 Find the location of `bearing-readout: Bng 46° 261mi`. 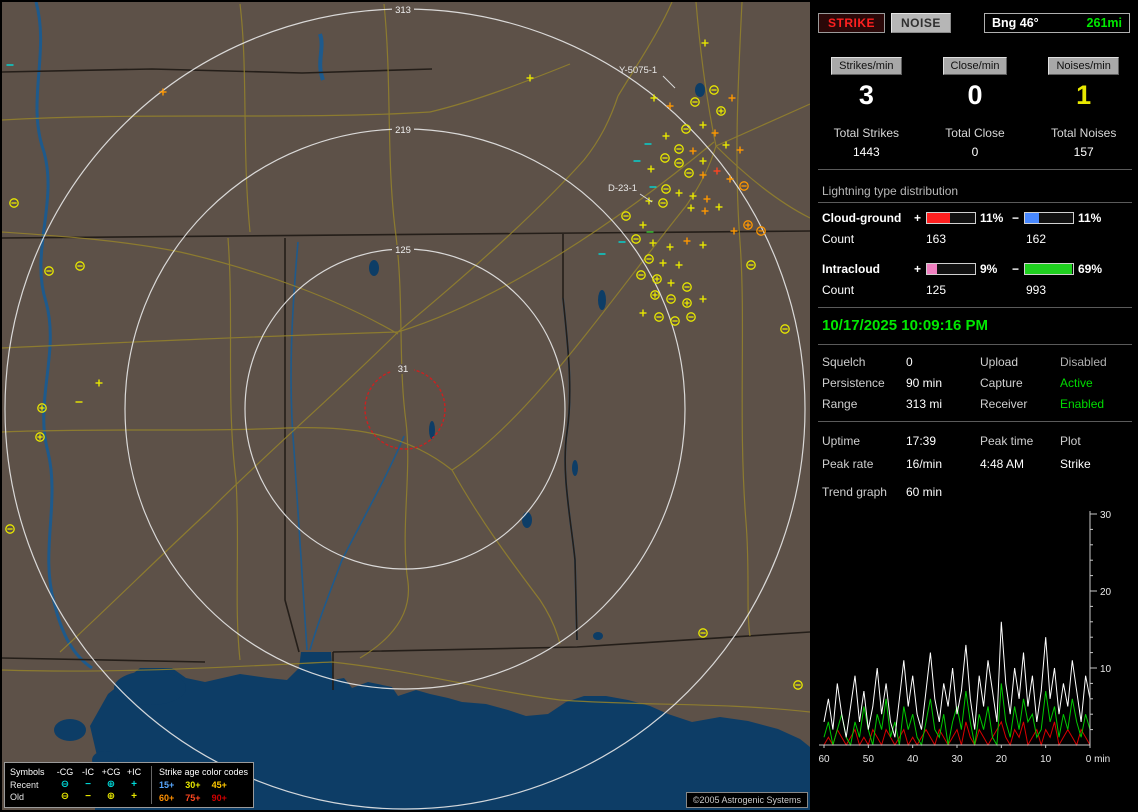

bearing-readout: Bng 46° 261mi is located at coordinates (1057, 23).